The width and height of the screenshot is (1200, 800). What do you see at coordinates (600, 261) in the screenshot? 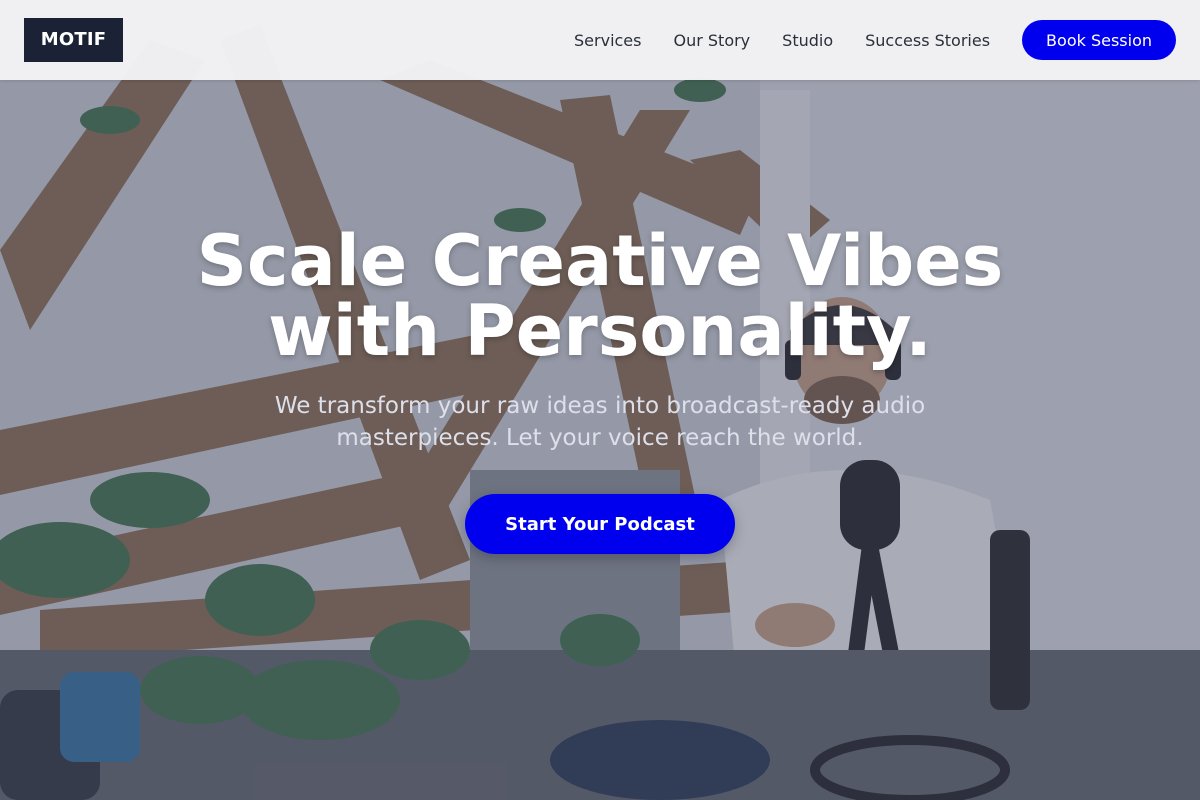
I see `hero-title-line: Scale Creative Vibes` at bounding box center [600, 261].